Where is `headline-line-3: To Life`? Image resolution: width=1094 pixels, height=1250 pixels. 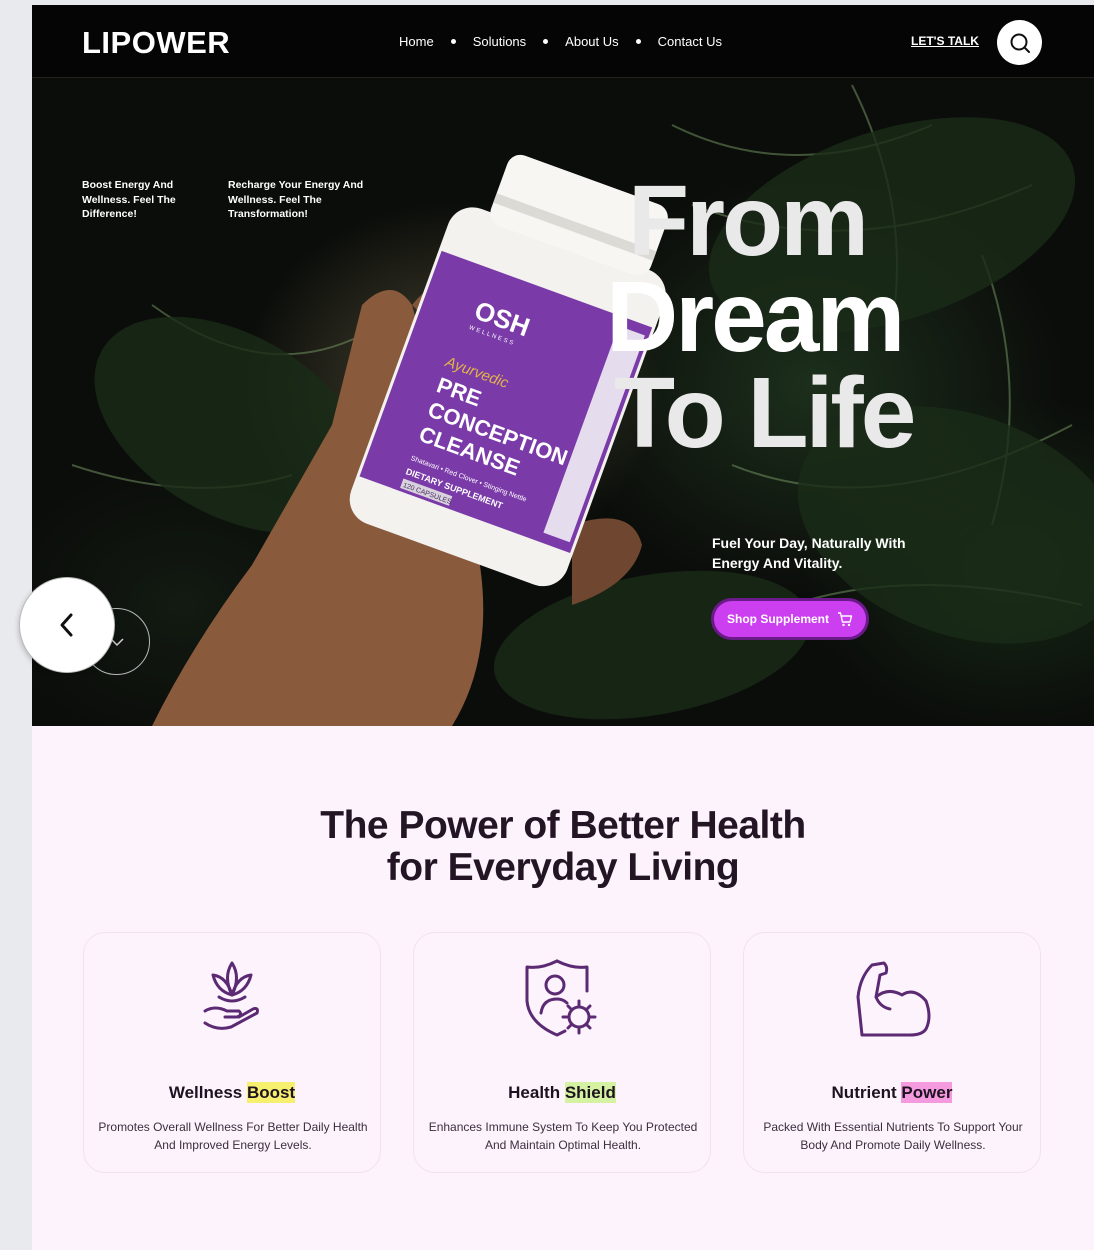
headline-line-3: To Life is located at coordinates (765, 413).